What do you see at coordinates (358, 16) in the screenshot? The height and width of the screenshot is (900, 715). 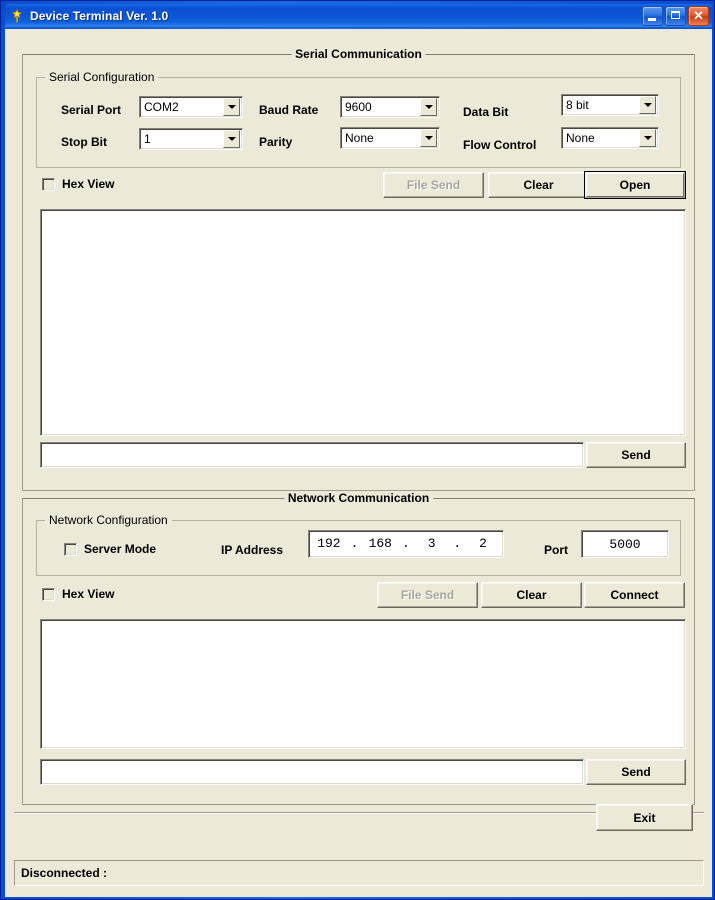 I see `title-bar: Device Terminal Ver. 1.0 ✕` at bounding box center [358, 16].